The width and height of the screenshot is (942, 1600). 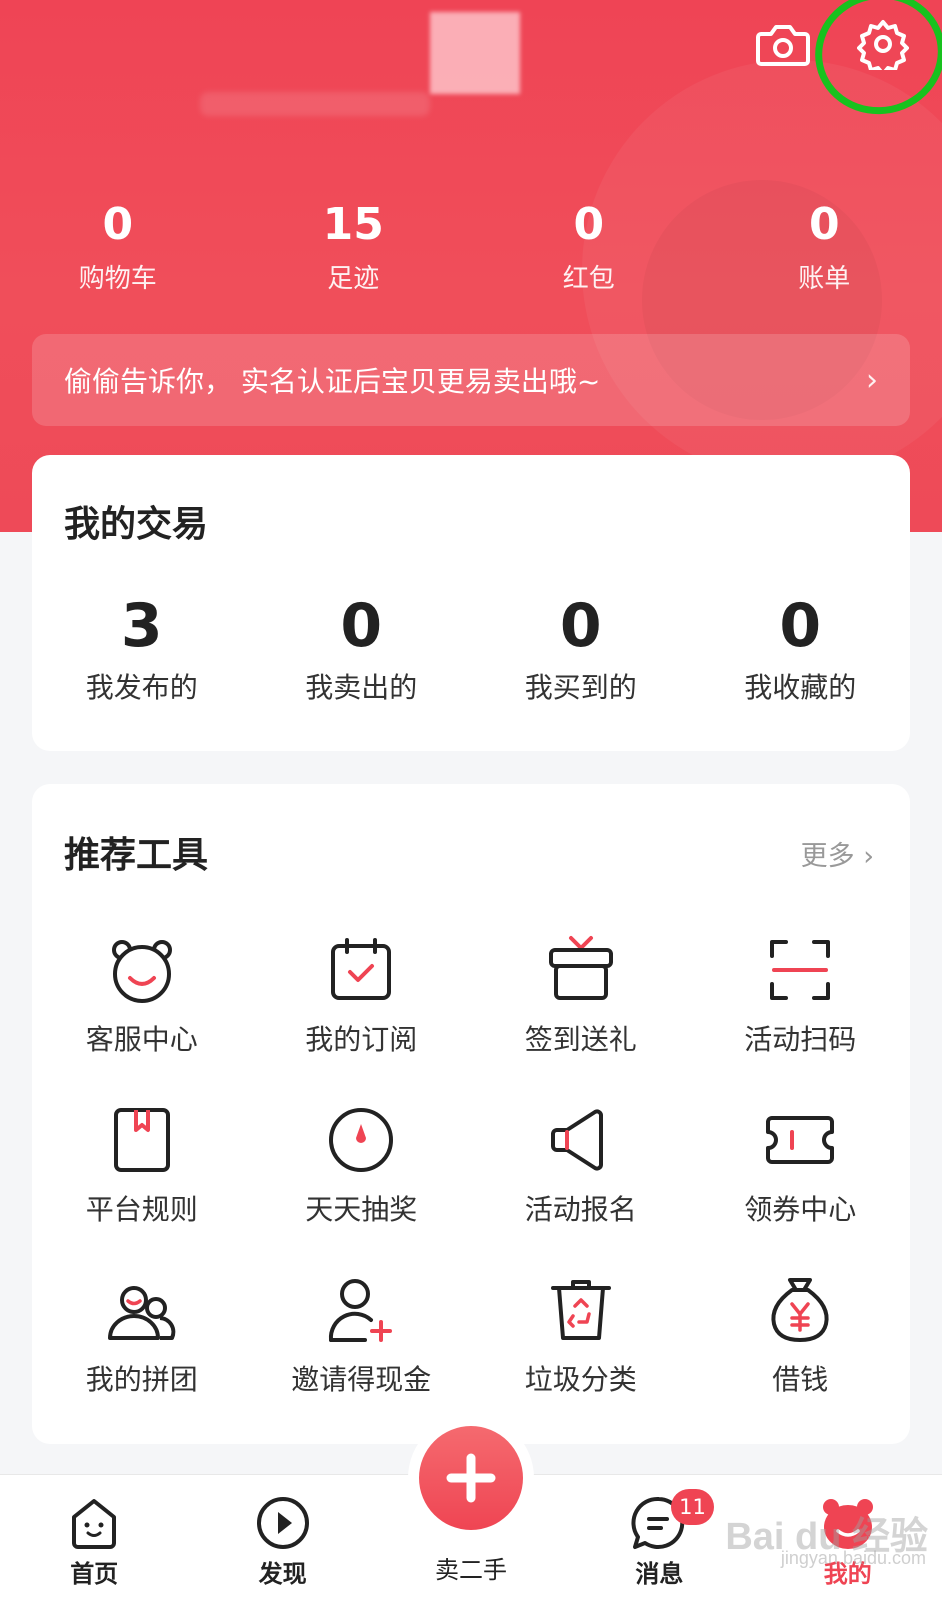 I want to click on stat-label: 红包, so click(x=588, y=279).